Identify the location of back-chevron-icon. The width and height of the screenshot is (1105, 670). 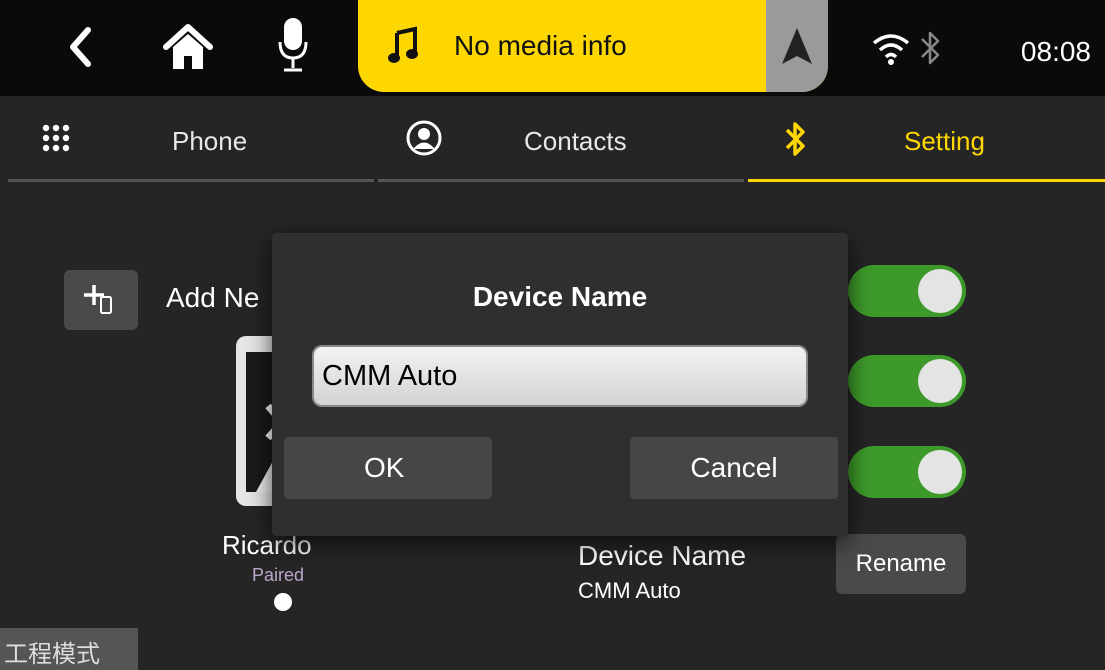
(80, 47).